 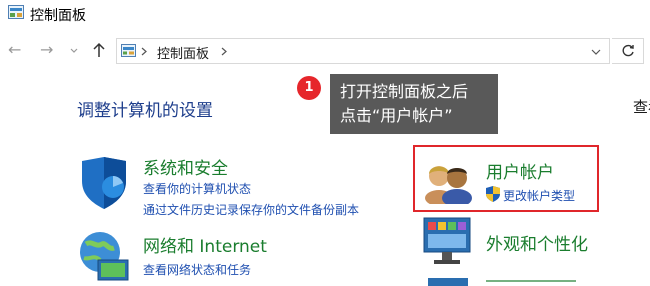 I want to click on address-dropdown-chevron-icon, so click(x=596, y=52).